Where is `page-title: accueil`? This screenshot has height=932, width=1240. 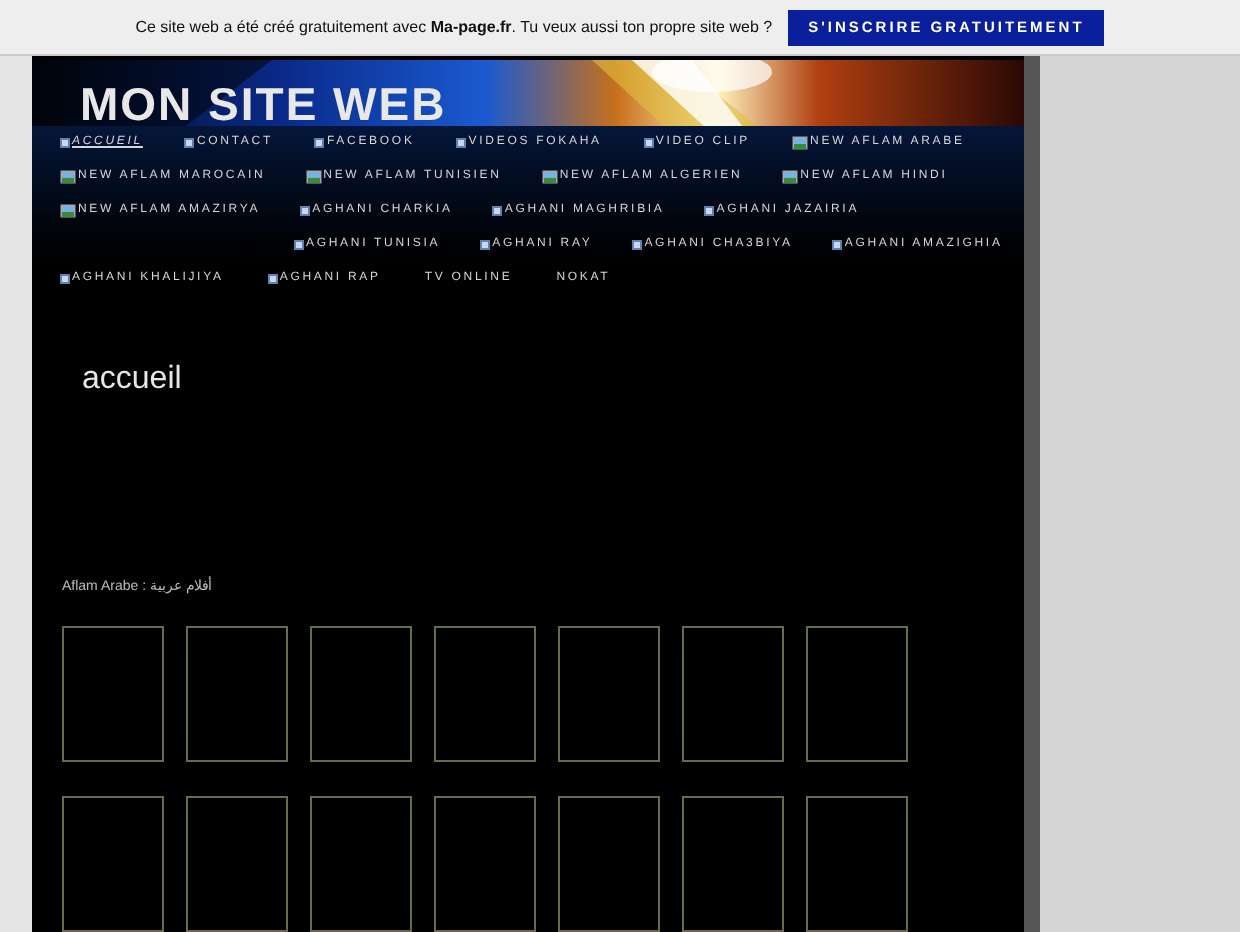
page-title: accueil is located at coordinates (132, 379).